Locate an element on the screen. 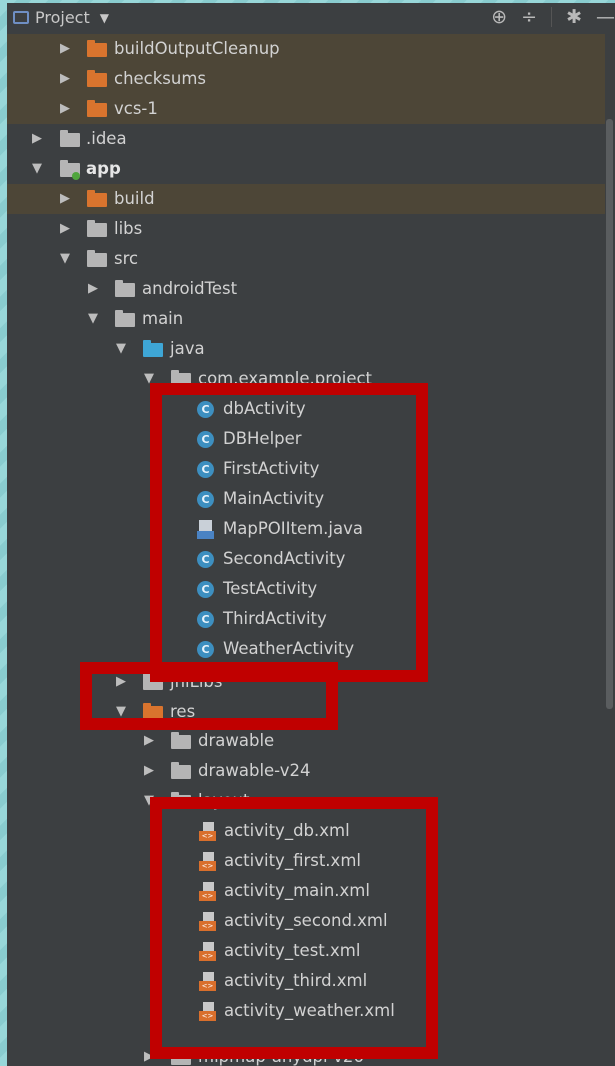 Image resolution: width=615 pixels, height=1066 pixels. tree-item-buildoutputcleanup: ▶ buildOutputCleanup is located at coordinates (306, 49).